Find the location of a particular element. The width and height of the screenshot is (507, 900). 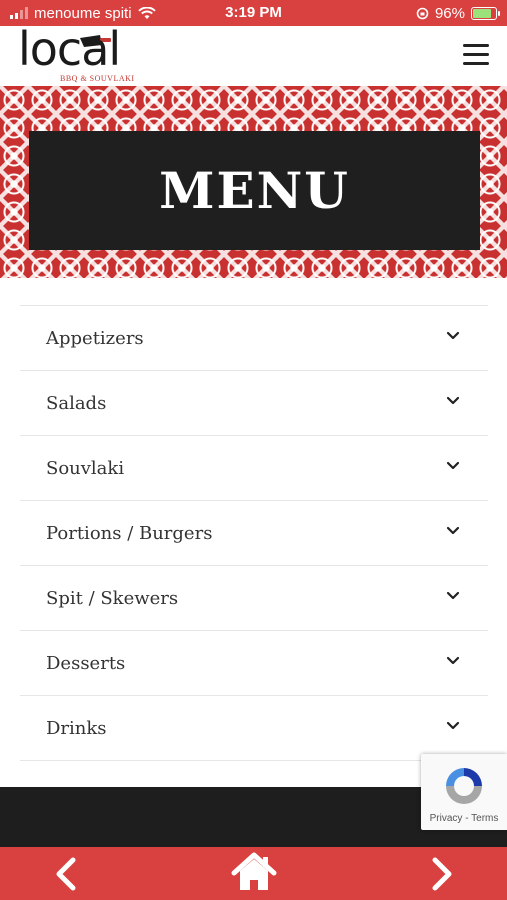

hamburger-menu-button is located at coordinates (476, 55).